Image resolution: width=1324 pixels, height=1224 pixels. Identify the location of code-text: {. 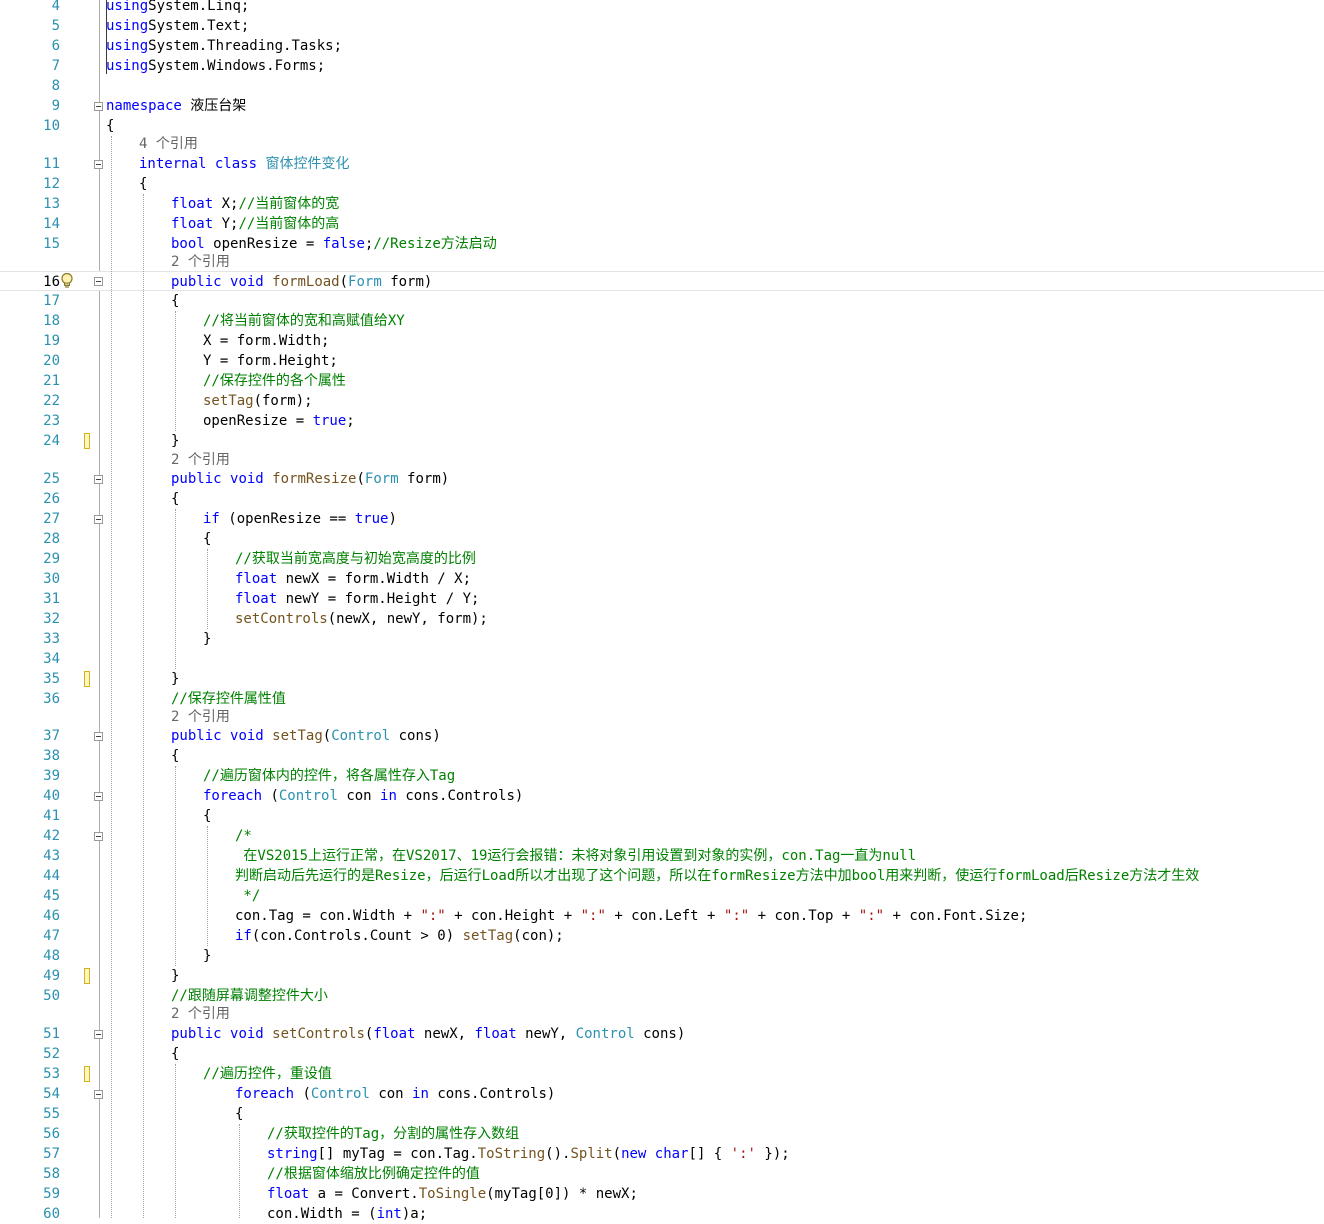
(207, 539).